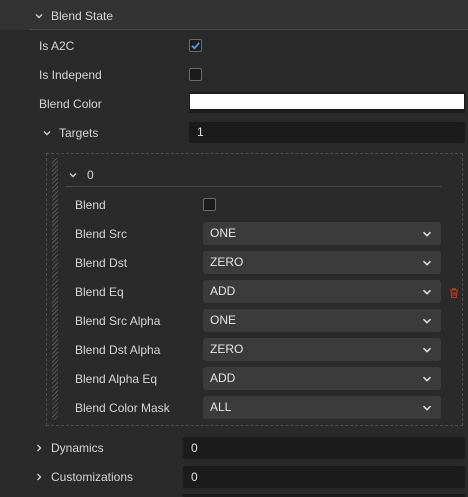 Image resolution: width=468 pixels, height=497 pixels. I want to click on blend-dst-alpha-label: Blend Dst Alpha, so click(118, 350).